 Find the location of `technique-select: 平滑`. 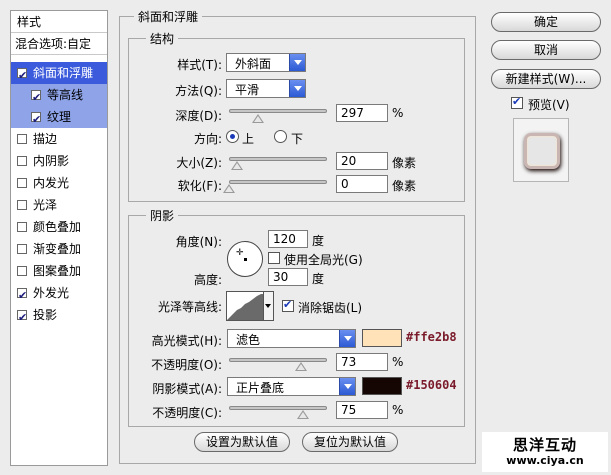

technique-select: 平滑 is located at coordinates (266, 88).